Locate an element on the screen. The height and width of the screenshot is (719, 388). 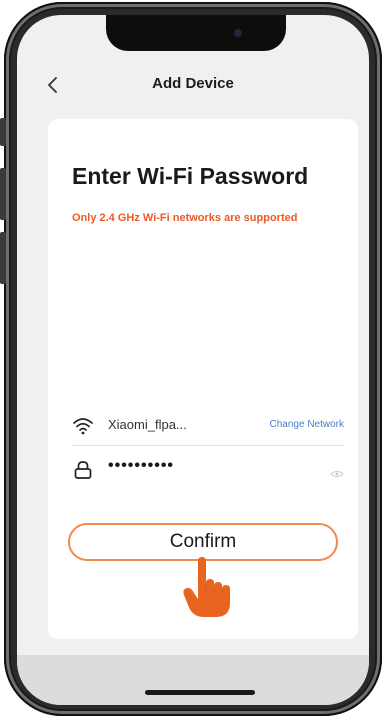
eye-icon is located at coordinates (337, 471).